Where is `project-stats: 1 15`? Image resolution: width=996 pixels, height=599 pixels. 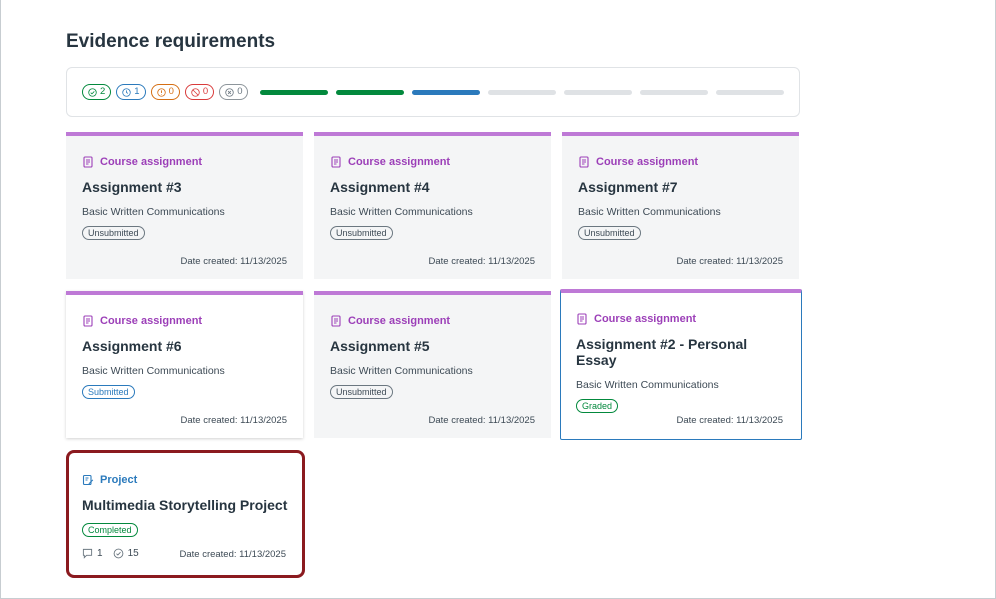
project-stats: 1 15 is located at coordinates (113, 553).